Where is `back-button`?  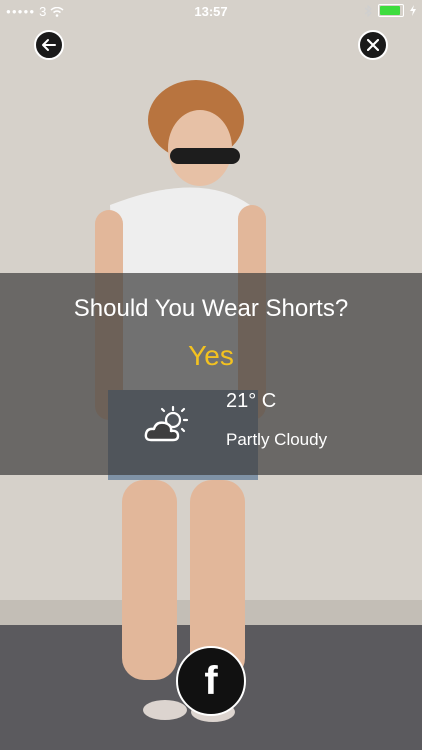 back-button is located at coordinates (49, 45).